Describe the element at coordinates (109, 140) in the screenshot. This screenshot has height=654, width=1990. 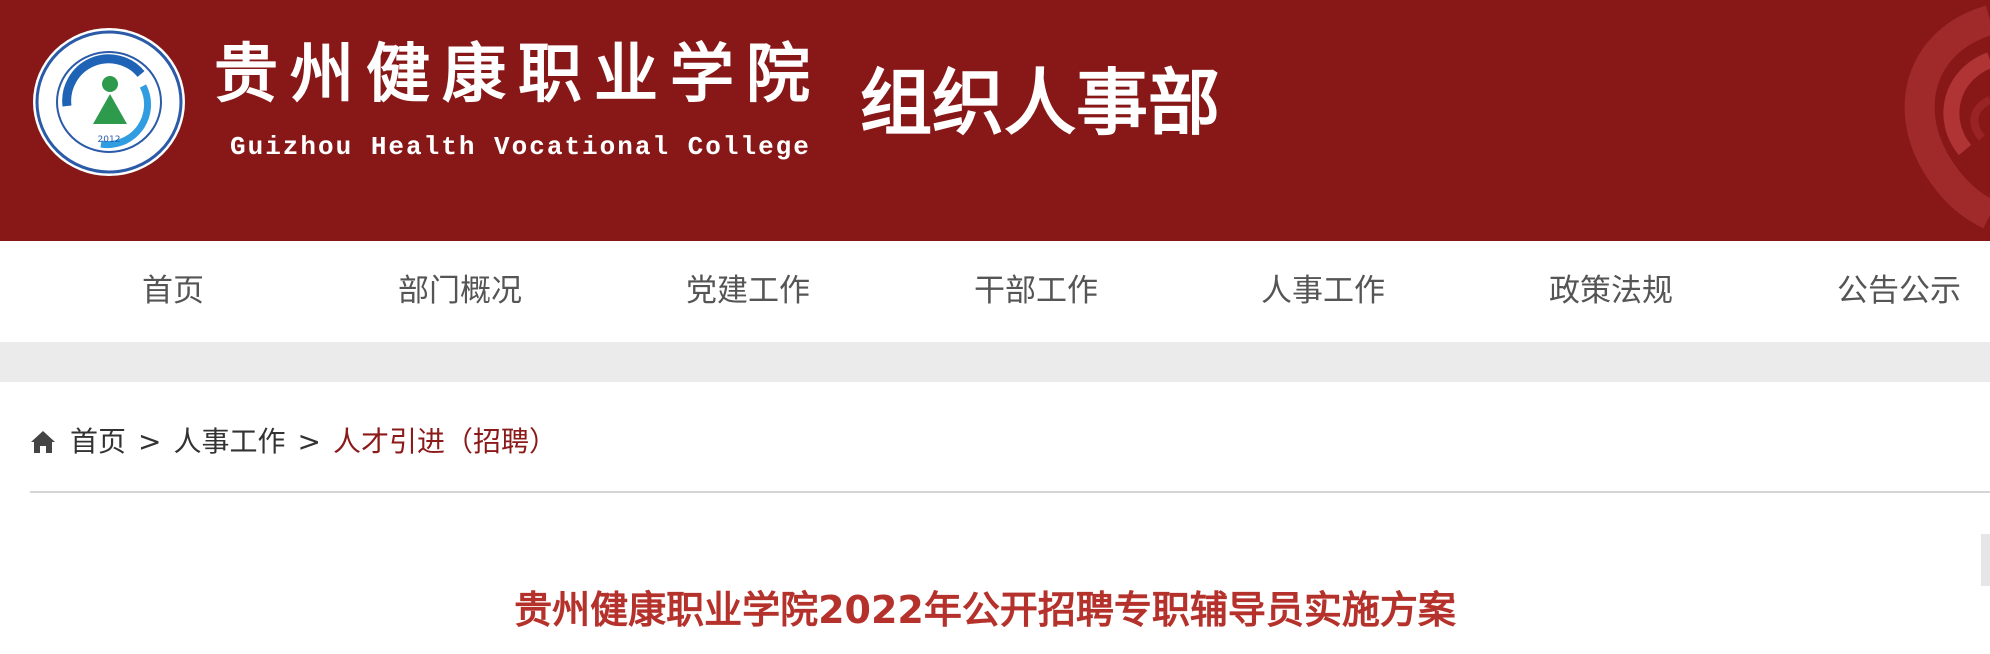
I see `svg-text: 2012` at that location.